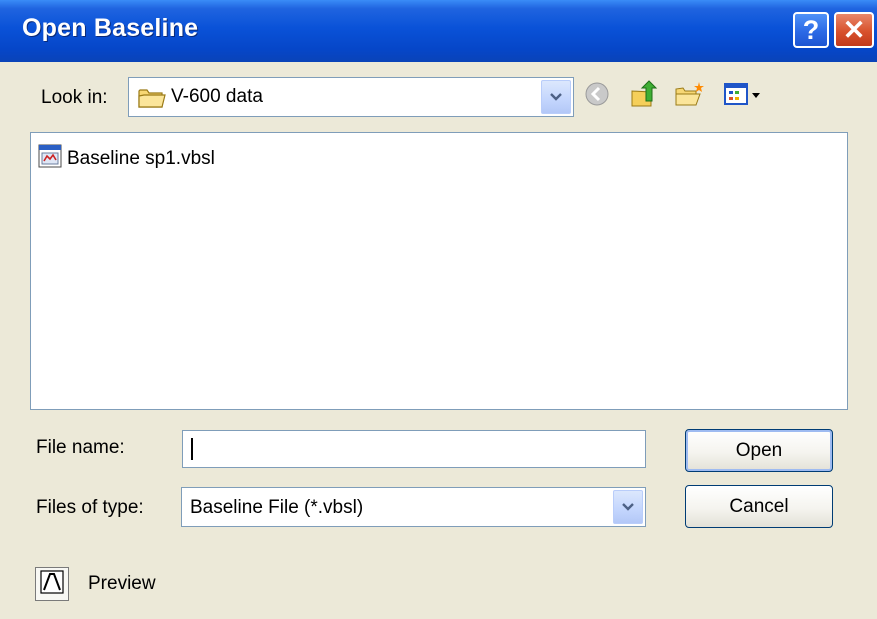  What do you see at coordinates (438, 31) in the screenshot?
I see `title-bar: Open Baseline ? ✕` at bounding box center [438, 31].